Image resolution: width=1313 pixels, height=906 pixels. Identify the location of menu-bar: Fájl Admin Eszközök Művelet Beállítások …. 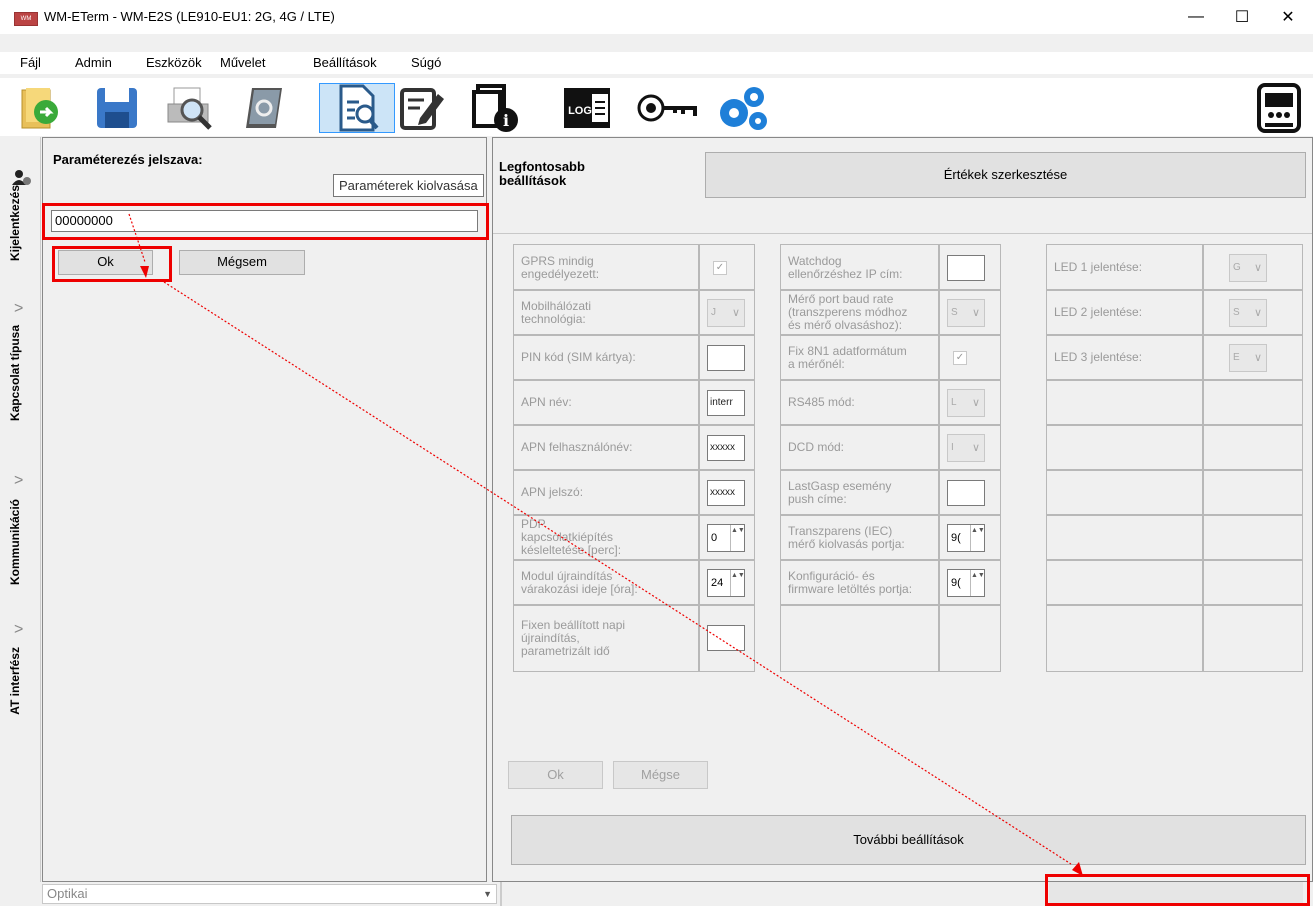
(656, 63).